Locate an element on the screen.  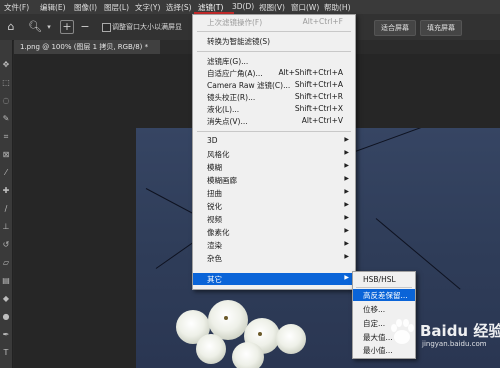
menu-item-distort: 扭曲 ▶ is located at coordinates (274, 193).